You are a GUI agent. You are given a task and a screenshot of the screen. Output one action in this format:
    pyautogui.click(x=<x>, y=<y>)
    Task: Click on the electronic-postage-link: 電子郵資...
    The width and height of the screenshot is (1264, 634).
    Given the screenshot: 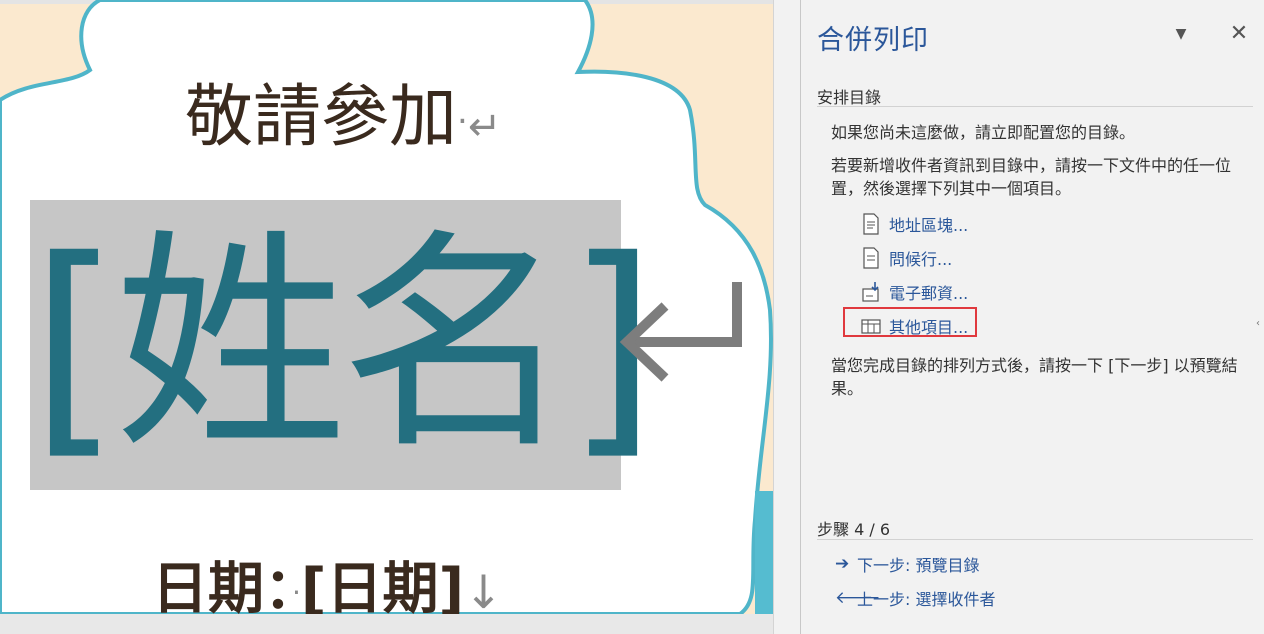 What is the action you would take?
    pyautogui.click(x=914, y=292)
    